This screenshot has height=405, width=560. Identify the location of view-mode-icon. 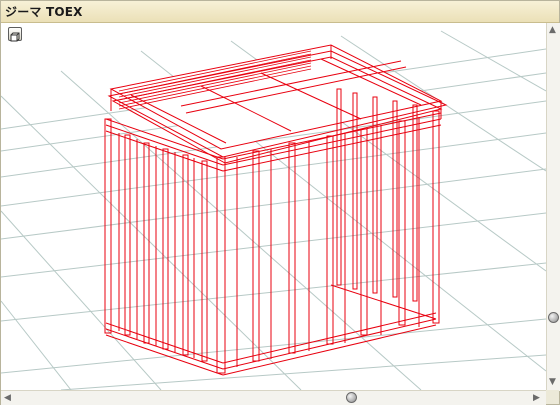
(15, 34).